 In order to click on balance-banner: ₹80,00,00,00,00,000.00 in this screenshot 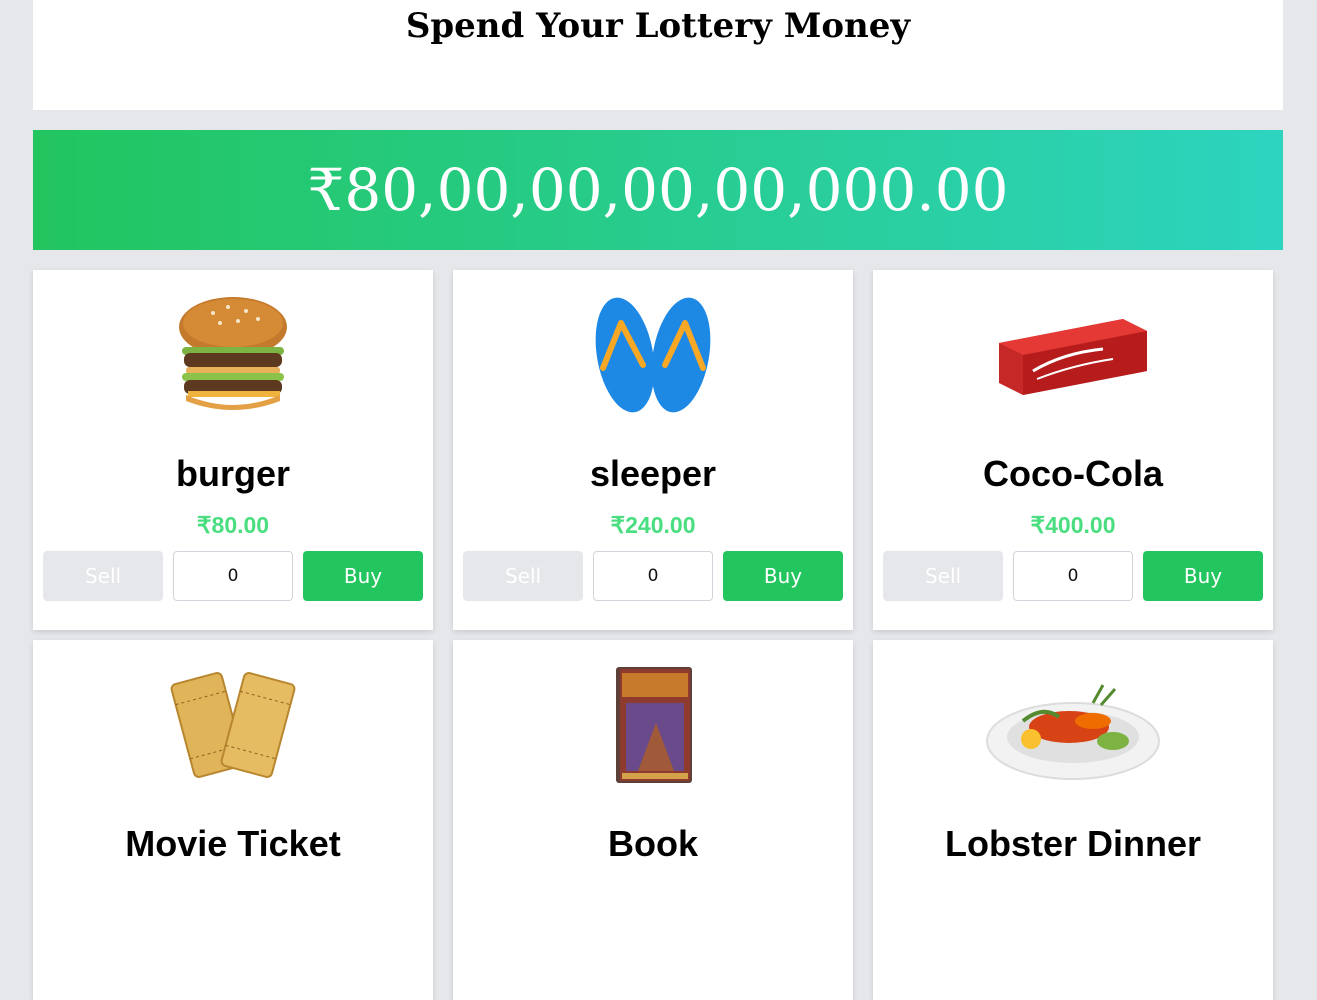, I will do `click(658, 190)`.